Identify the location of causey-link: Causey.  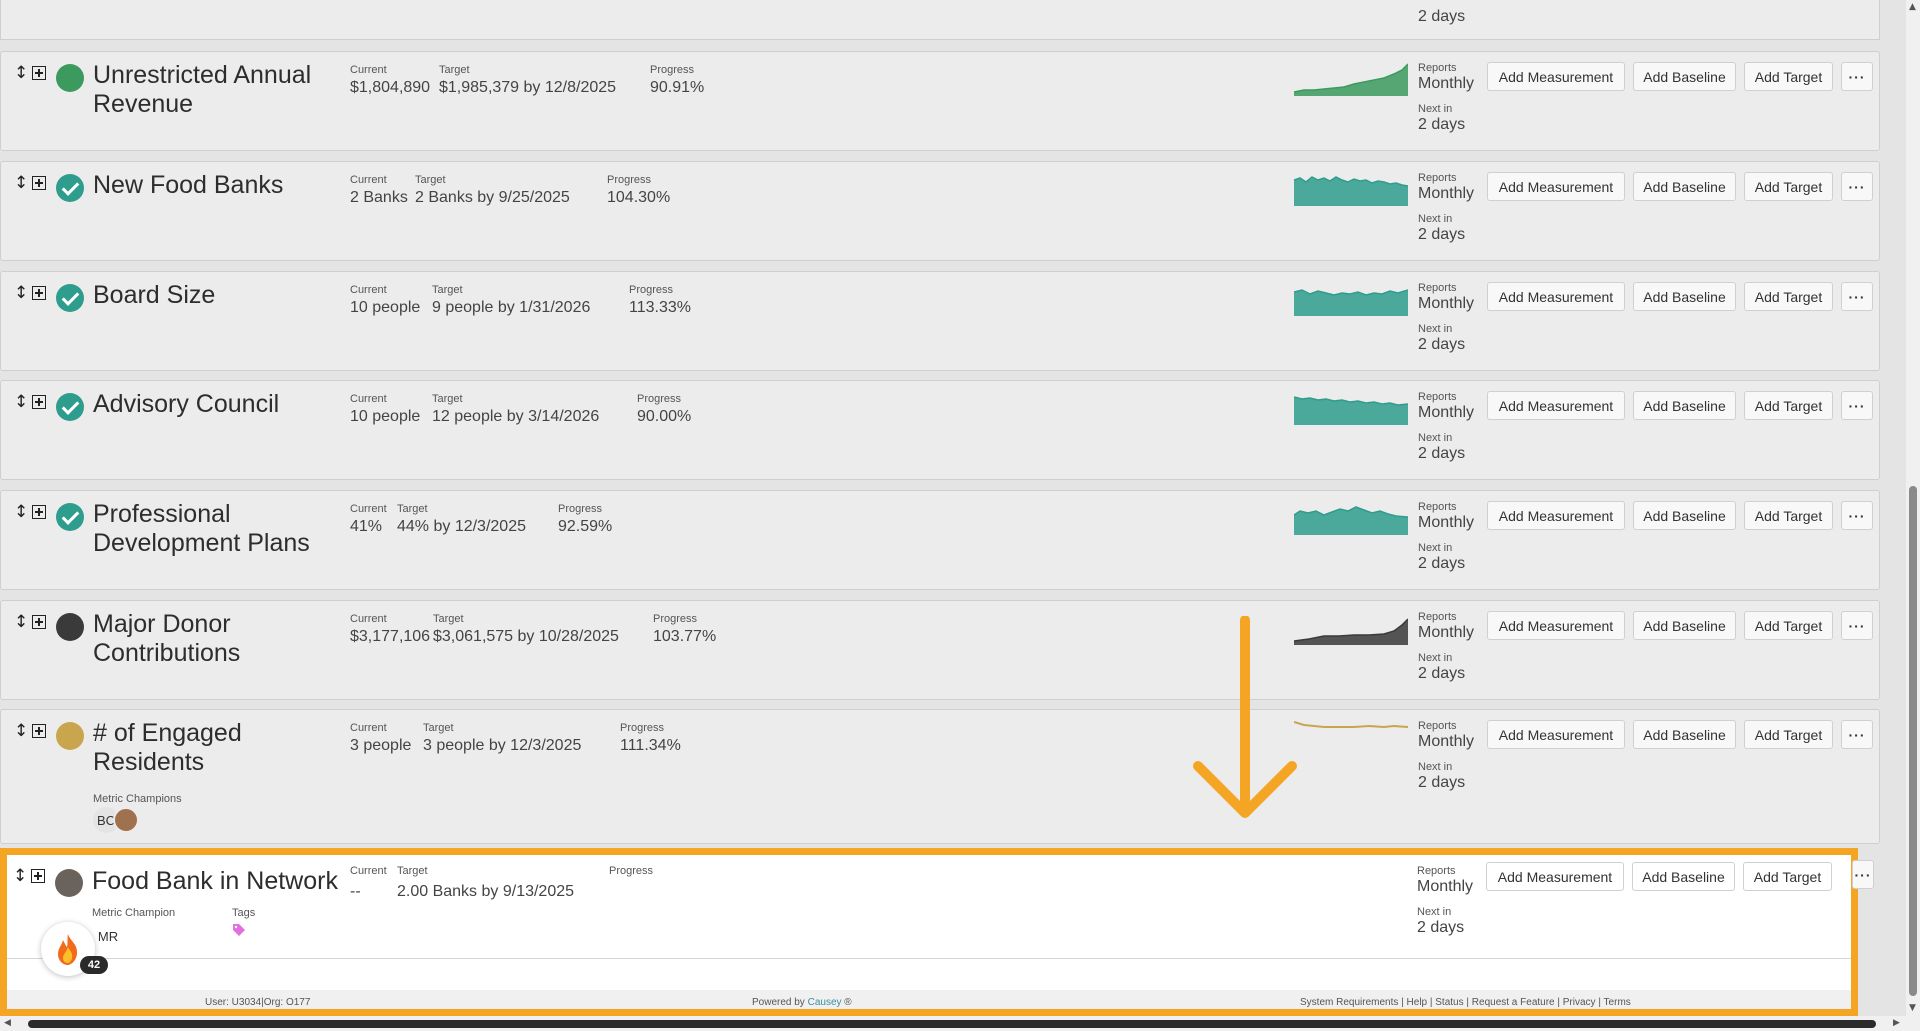
(825, 1002).